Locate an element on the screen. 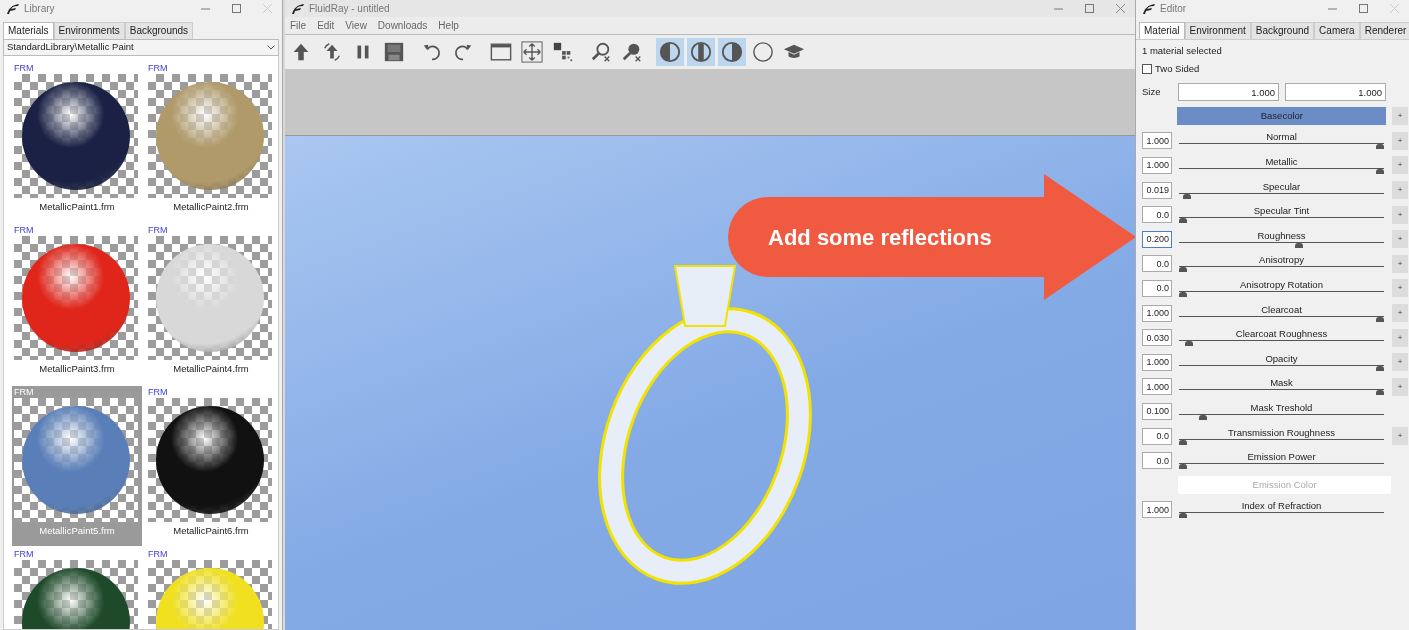  value-field: 0.100 is located at coordinates (1157, 411).